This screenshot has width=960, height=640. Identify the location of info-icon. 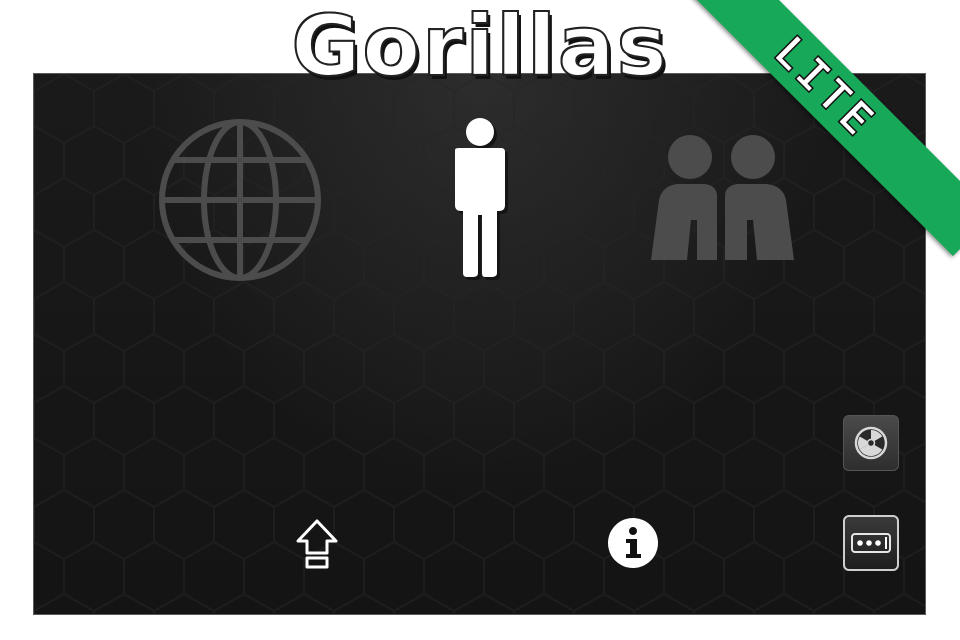
(633, 543).